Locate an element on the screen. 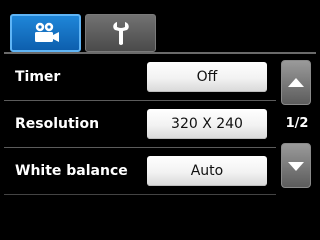 Image resolution: width=320 pixels, height=240 pixels. timer-value-button: Off is located at coordinates (207, 77).